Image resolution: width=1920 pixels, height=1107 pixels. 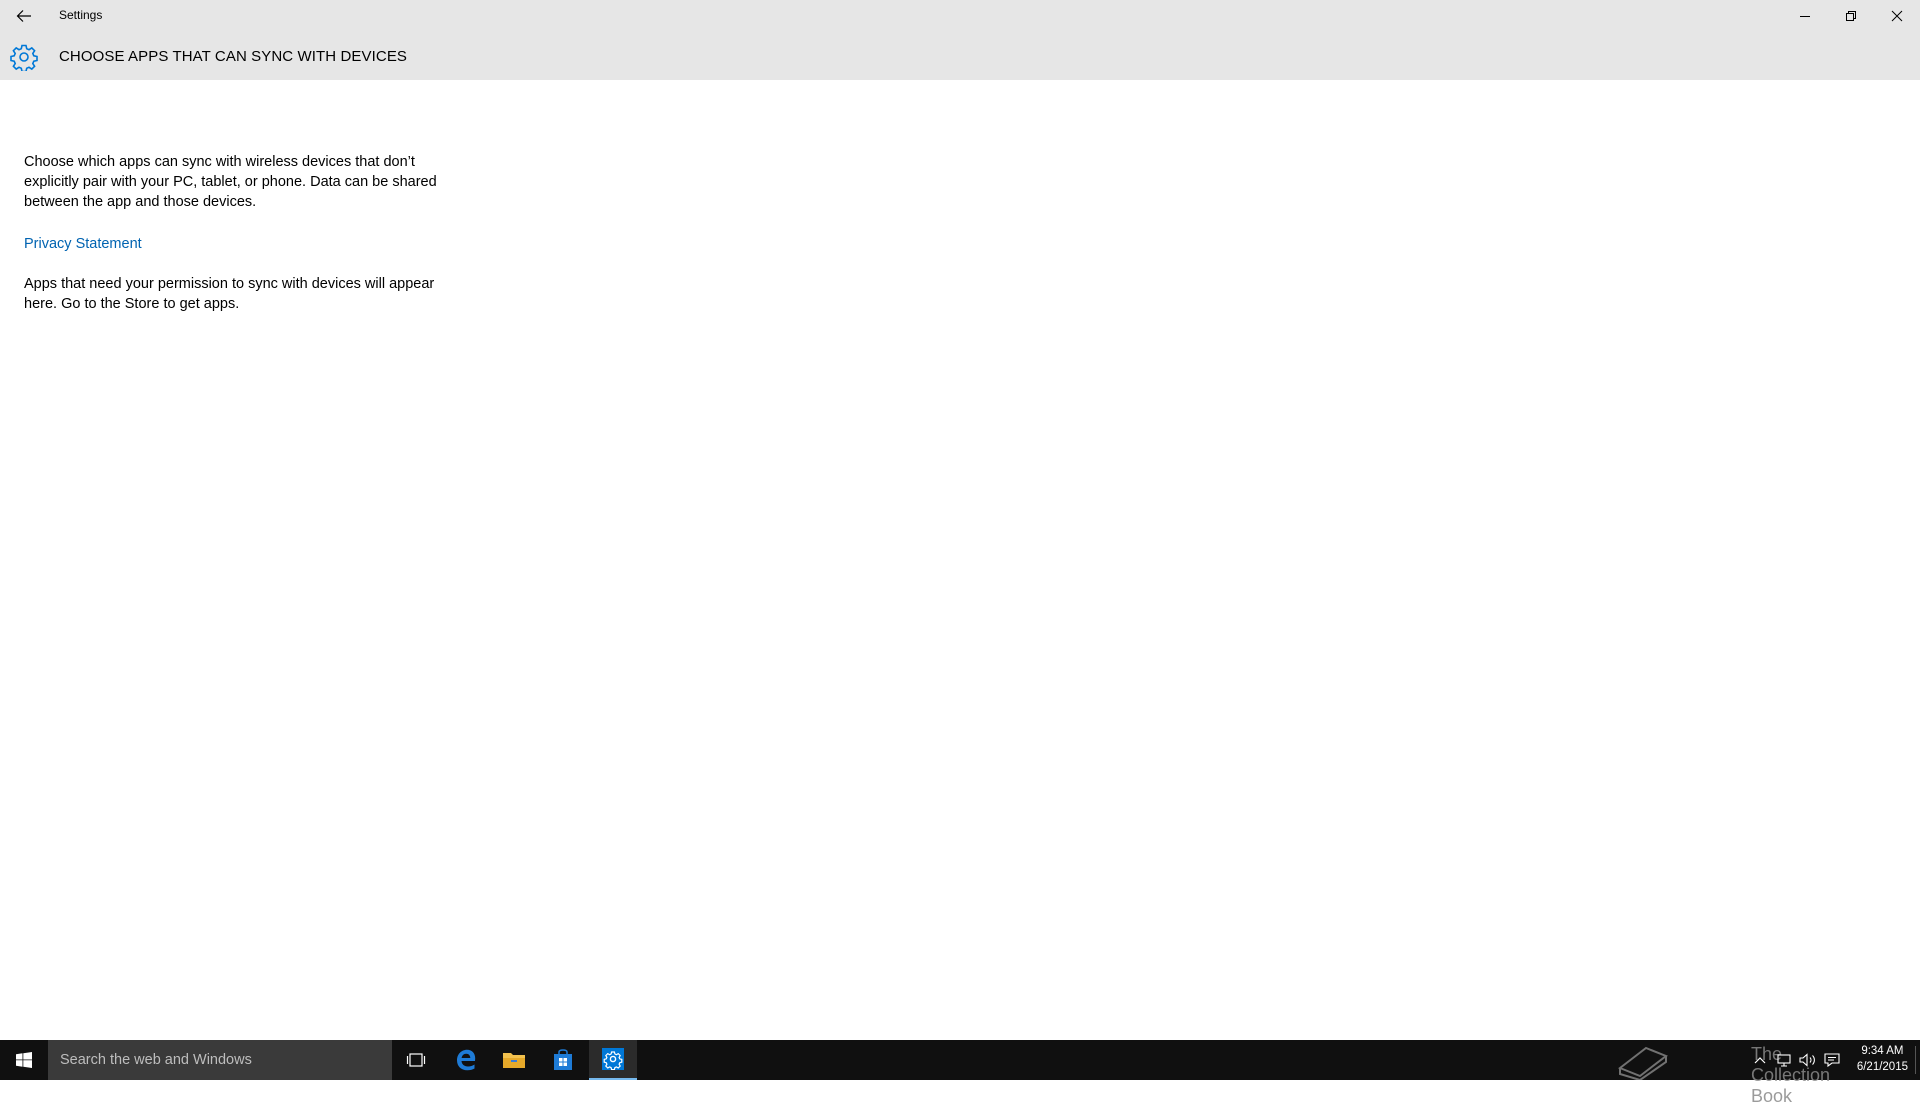 I want to click on task-view-icon, so click(x=416, y=1060).